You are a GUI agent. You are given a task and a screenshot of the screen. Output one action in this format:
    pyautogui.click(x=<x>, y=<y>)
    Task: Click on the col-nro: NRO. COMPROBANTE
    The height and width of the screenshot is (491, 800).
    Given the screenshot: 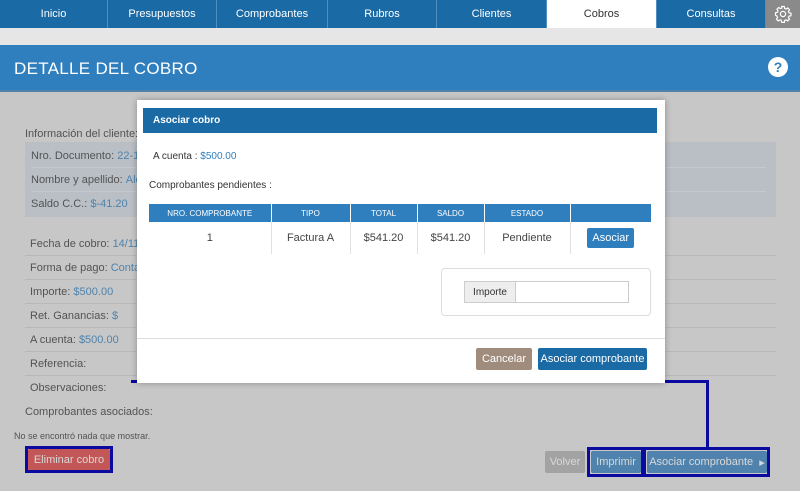 What is the action you would take?
    pyautogui.click(x=210, y=213)
    